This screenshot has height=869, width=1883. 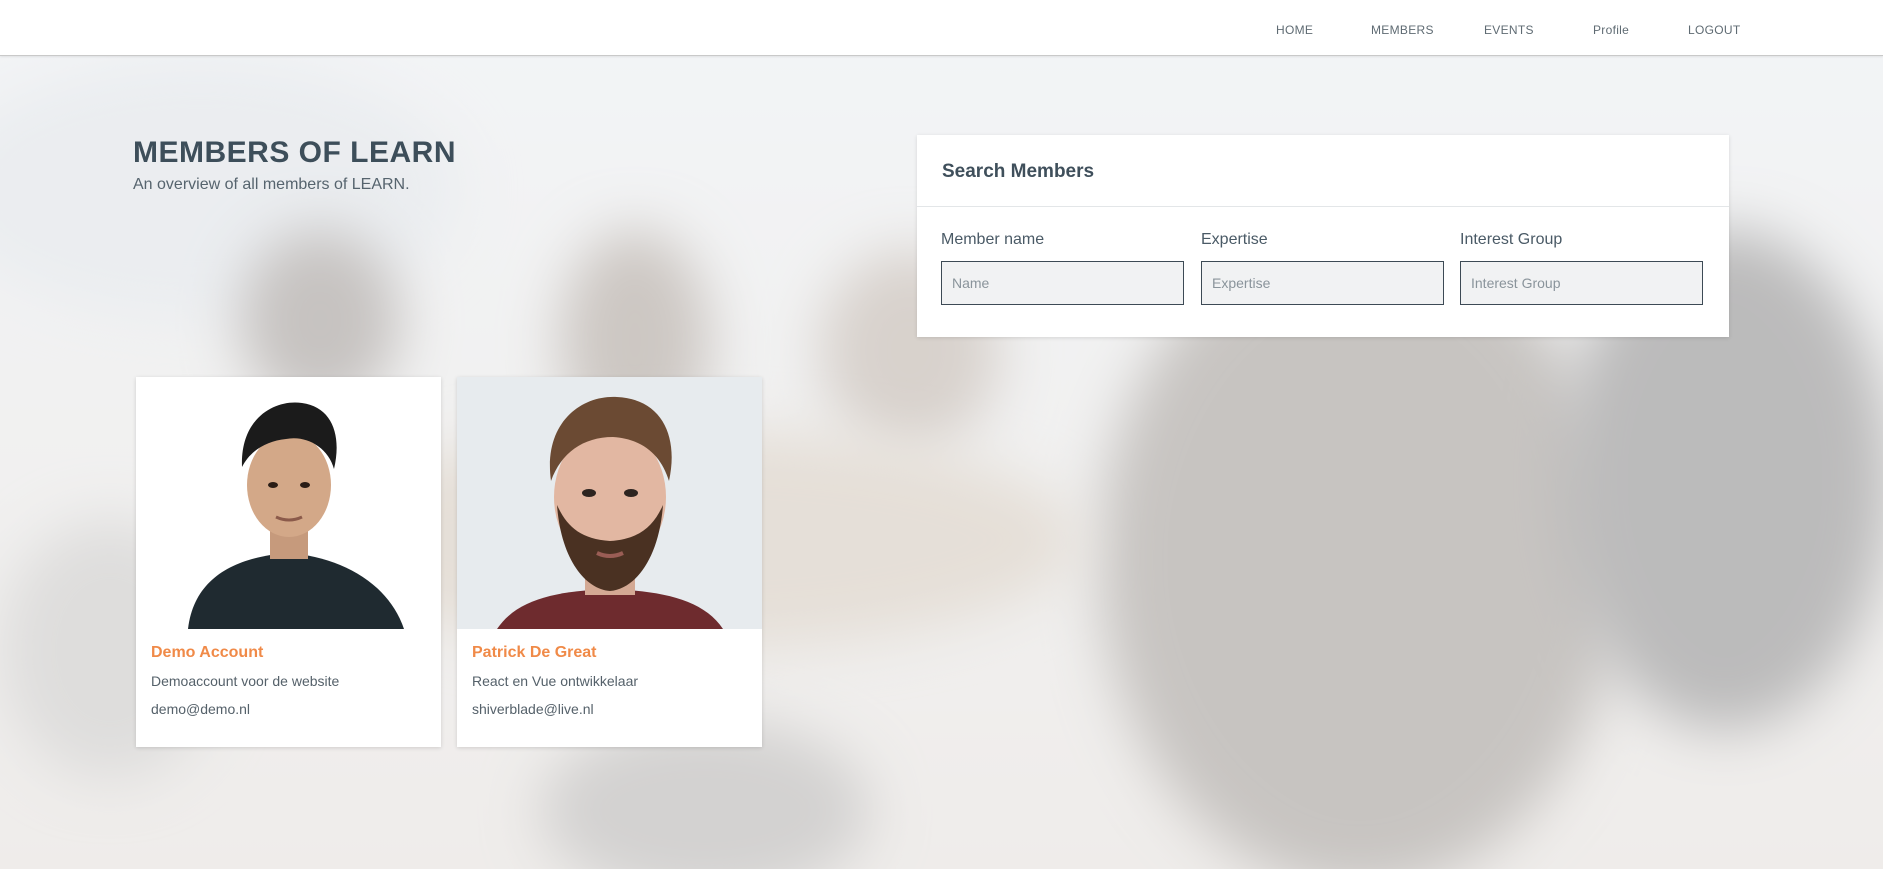 I want to click on nav-home-link: HOME, so click(x=1294, y=30).